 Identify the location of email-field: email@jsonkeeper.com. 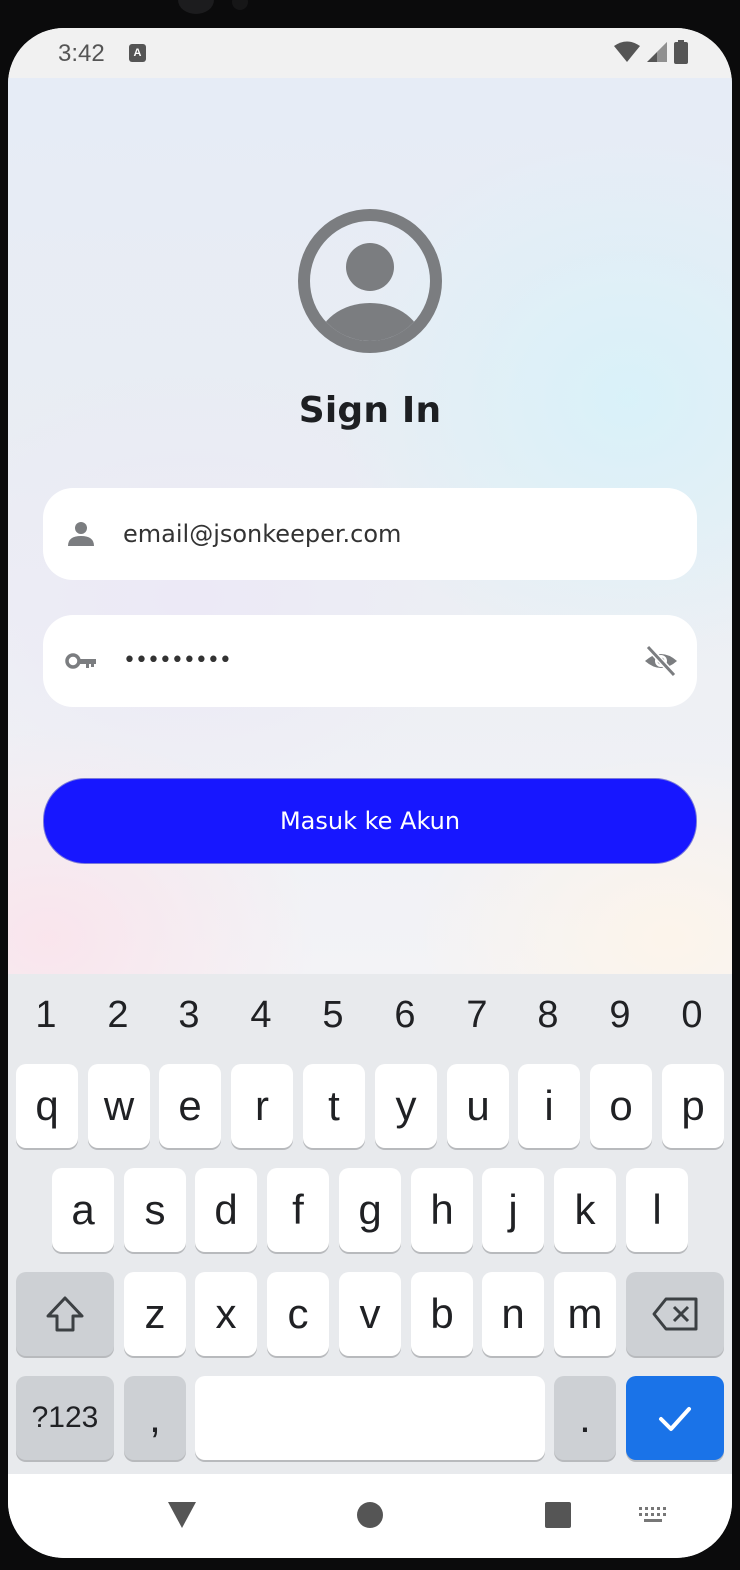
(370, 534).